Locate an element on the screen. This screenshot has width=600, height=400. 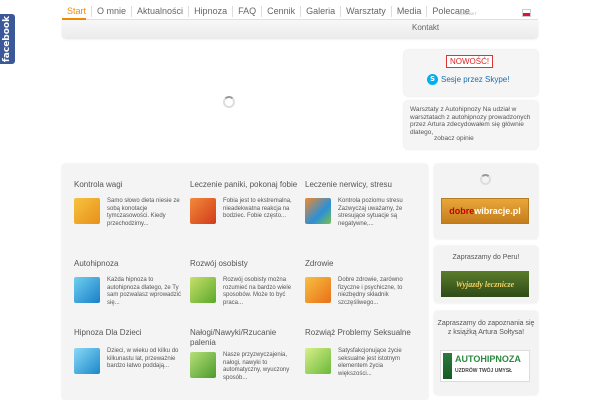
skype-link: S Sesje przez Skype! is located at coordinates (468, 79).